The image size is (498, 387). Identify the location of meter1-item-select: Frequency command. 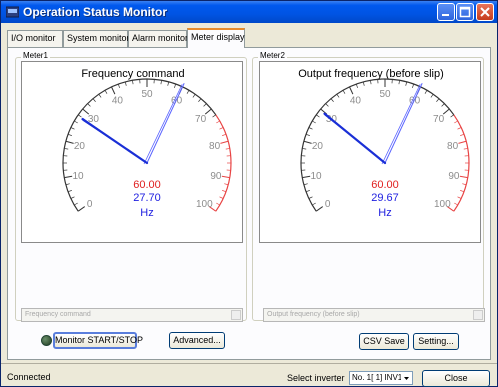
(132, 315).